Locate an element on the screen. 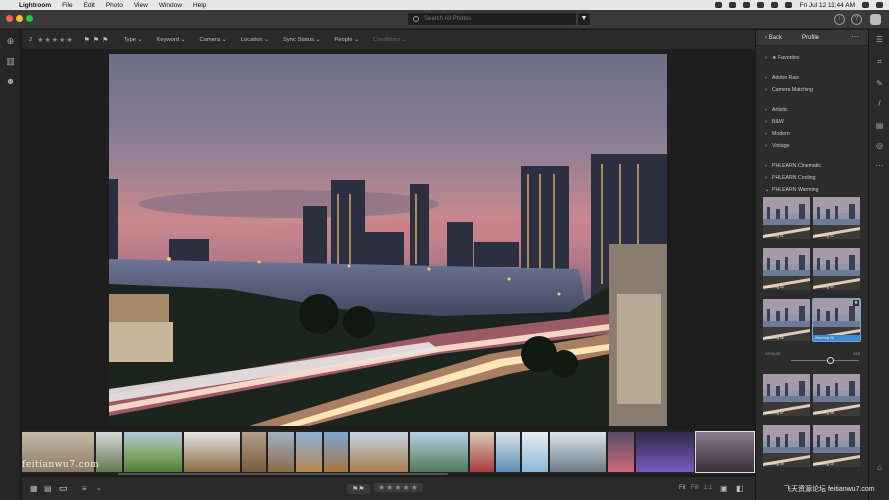 The width and height of the screenshot is (889, 500). add-photos-icon: ⊕ is located at coordinates (10, 41).